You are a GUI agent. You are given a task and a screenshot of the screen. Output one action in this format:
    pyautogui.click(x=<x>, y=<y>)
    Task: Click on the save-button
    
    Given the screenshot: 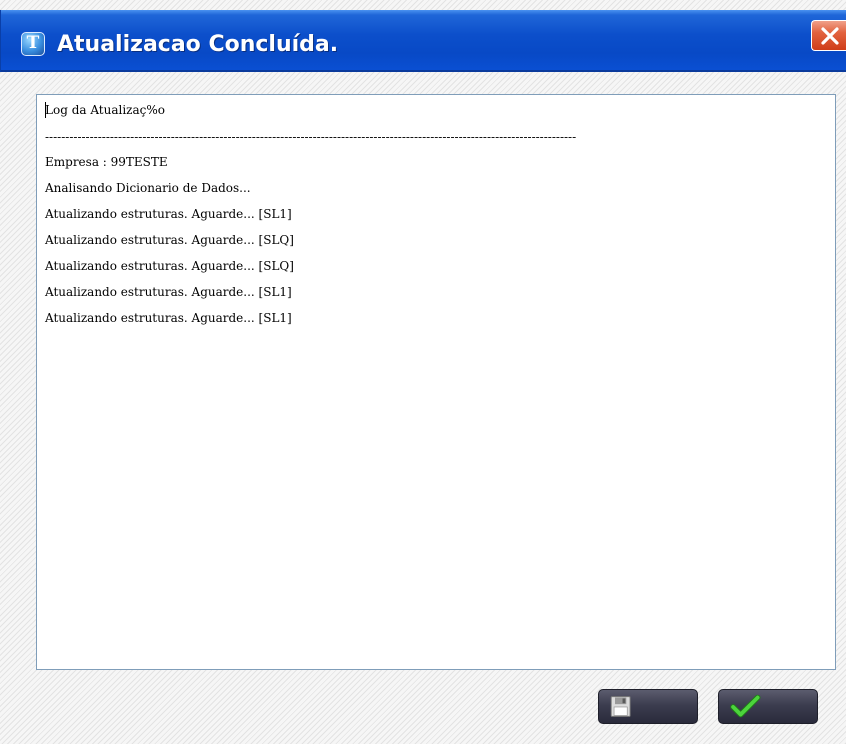 What is the action you would take?
    pyautogui.click(x=648, y=706)
    